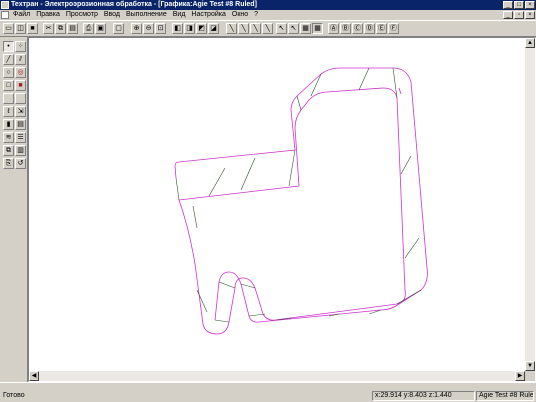  What do you see at coordinates (20, 150) in the screenshot?
I see `sheet-icon: ▥` at bounding box center [20, 150].